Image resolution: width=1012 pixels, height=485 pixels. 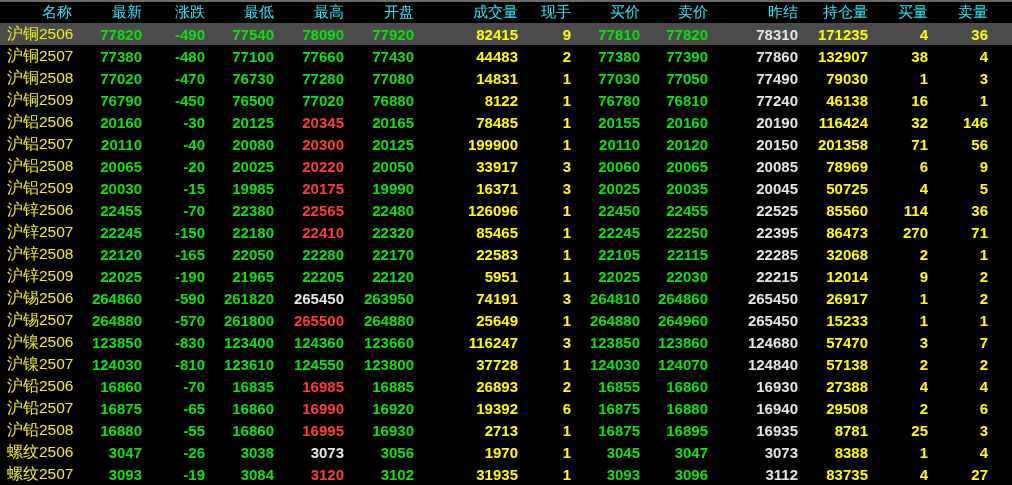 I want to click on column-header: 涨跌, so click(x=173, y=12).